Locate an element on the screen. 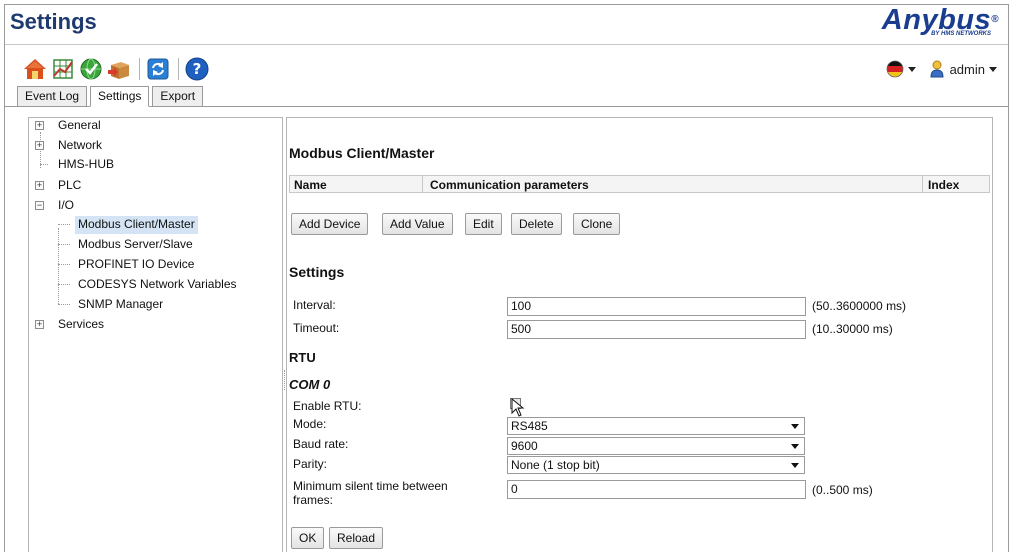  reload-button: Reload is located at coordinates (356, 538).